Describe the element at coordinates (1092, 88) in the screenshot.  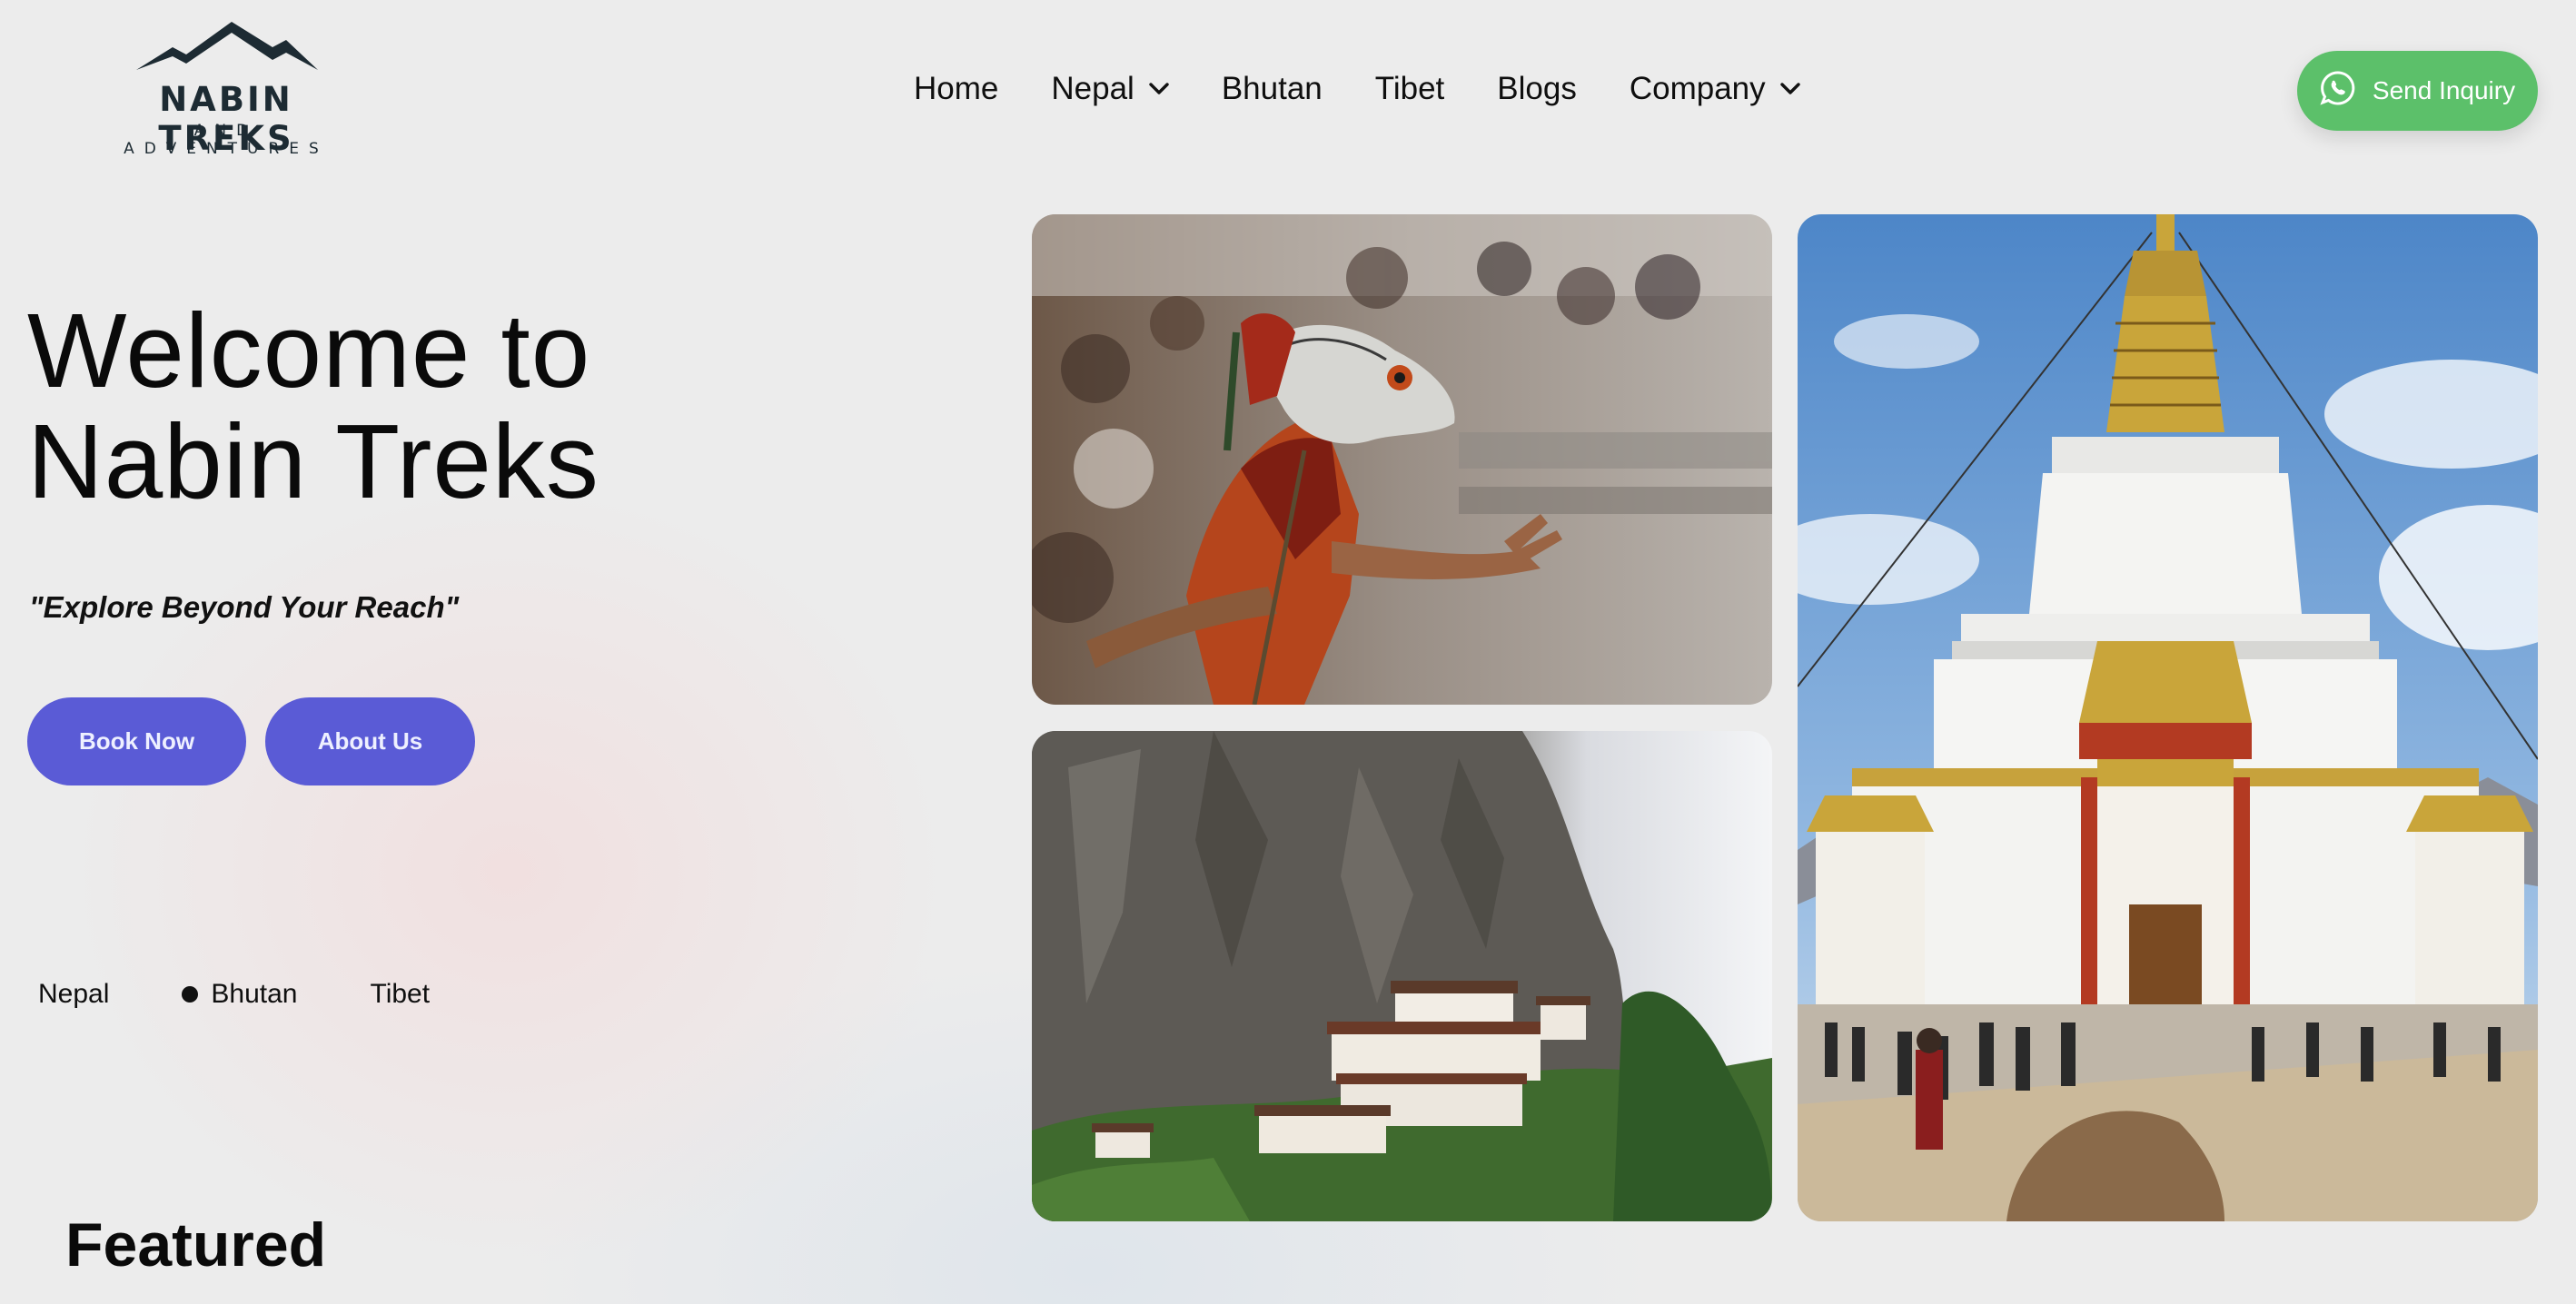
I see `nav-item-label: Nepal` at that location.